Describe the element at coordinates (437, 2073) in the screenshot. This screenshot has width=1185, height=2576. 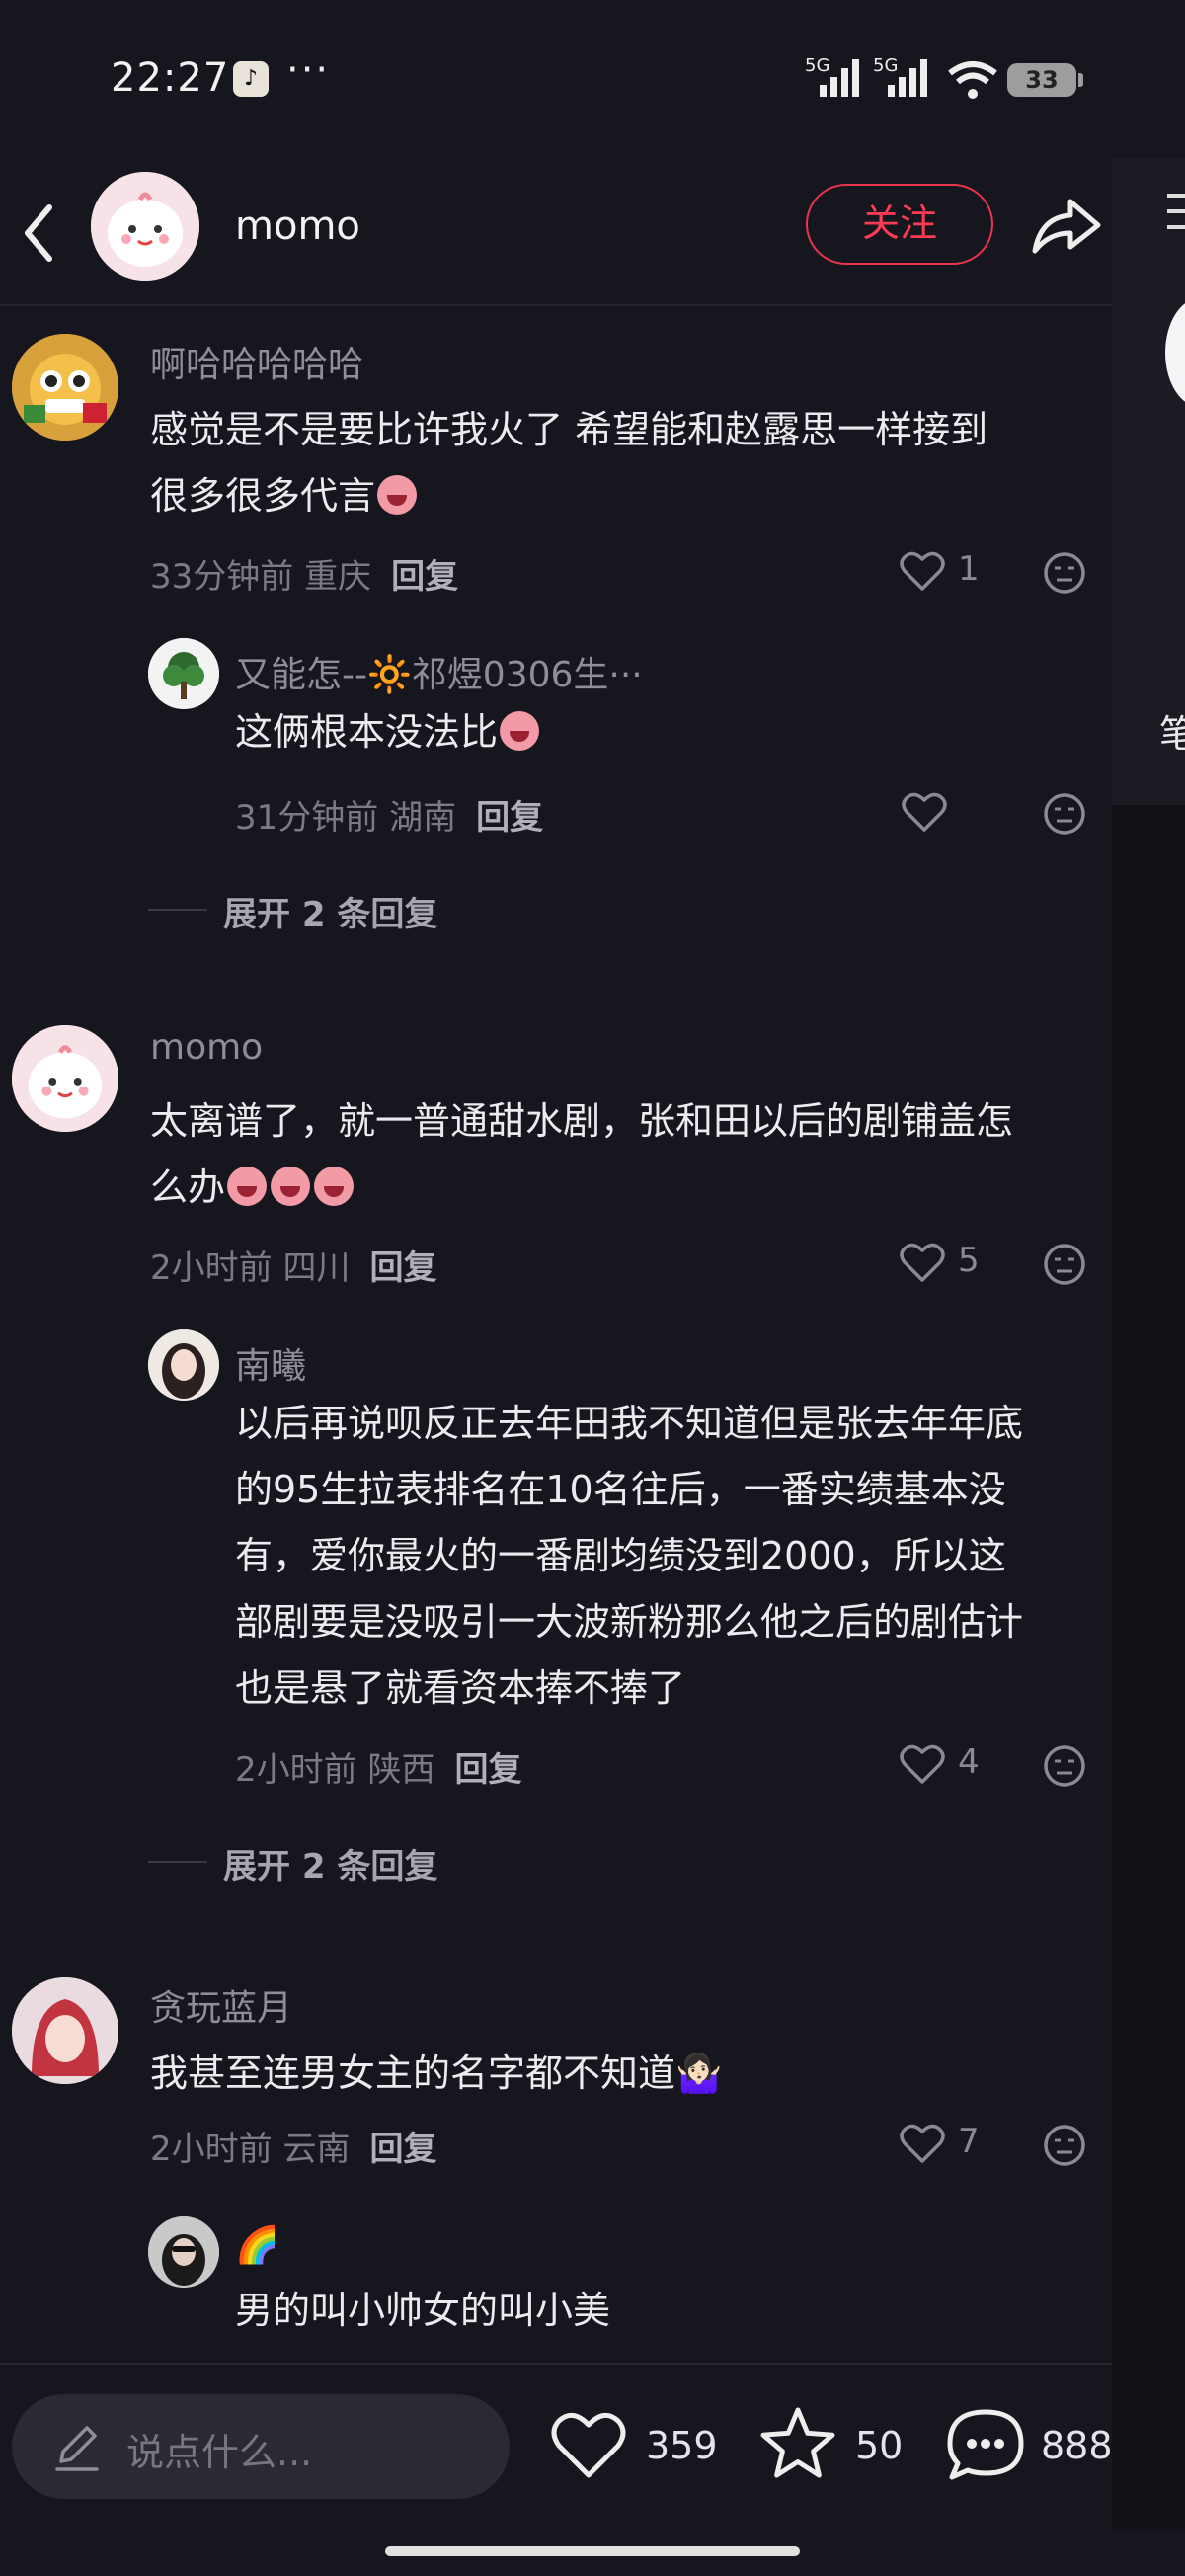
I see `comment-text: 我甚至连男女主的名字都不知道🤷🏻‍♀️` at that location.